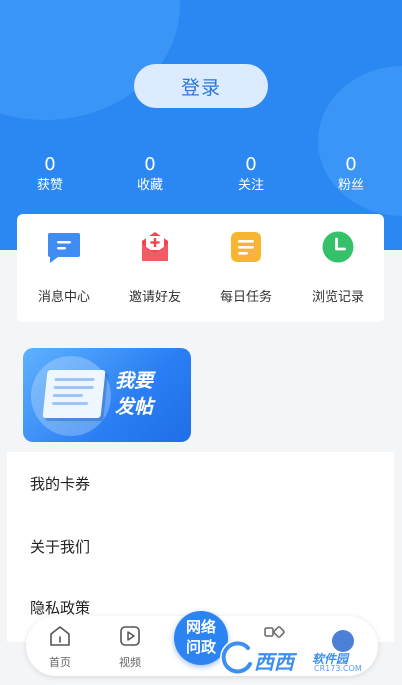 The height and width of the screenshot is (685, 402). Describe the element at coordinates (130, 662) in the screenshot. I see `tab-label: 视频` at that location.